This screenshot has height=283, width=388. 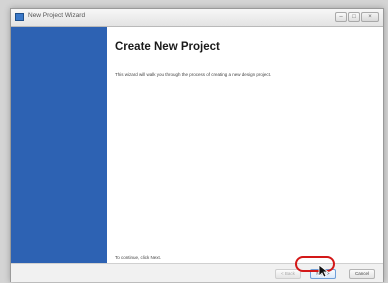 What do you see at coordinates (167, 47) in the screenshot?
I see `page-title: Create New Project` at bounding box center [167, 47].